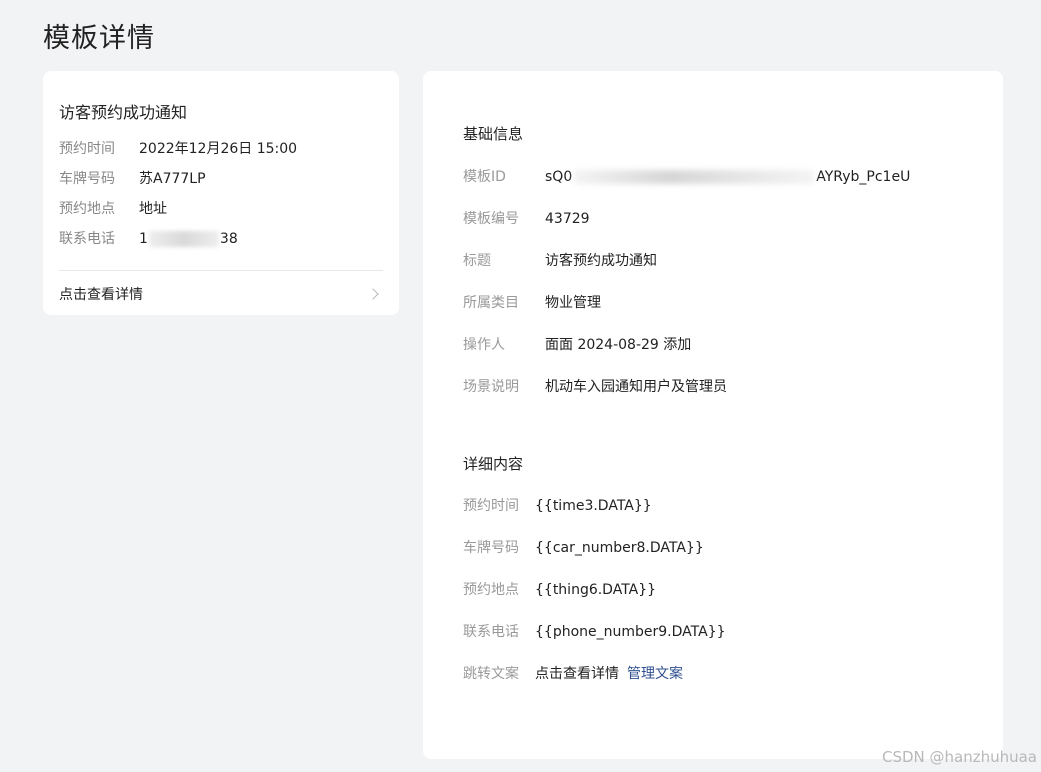  Describe the element at coordinates (655, 685) in the screenshot. I see `manage-text-link: 管理文案` at that location.